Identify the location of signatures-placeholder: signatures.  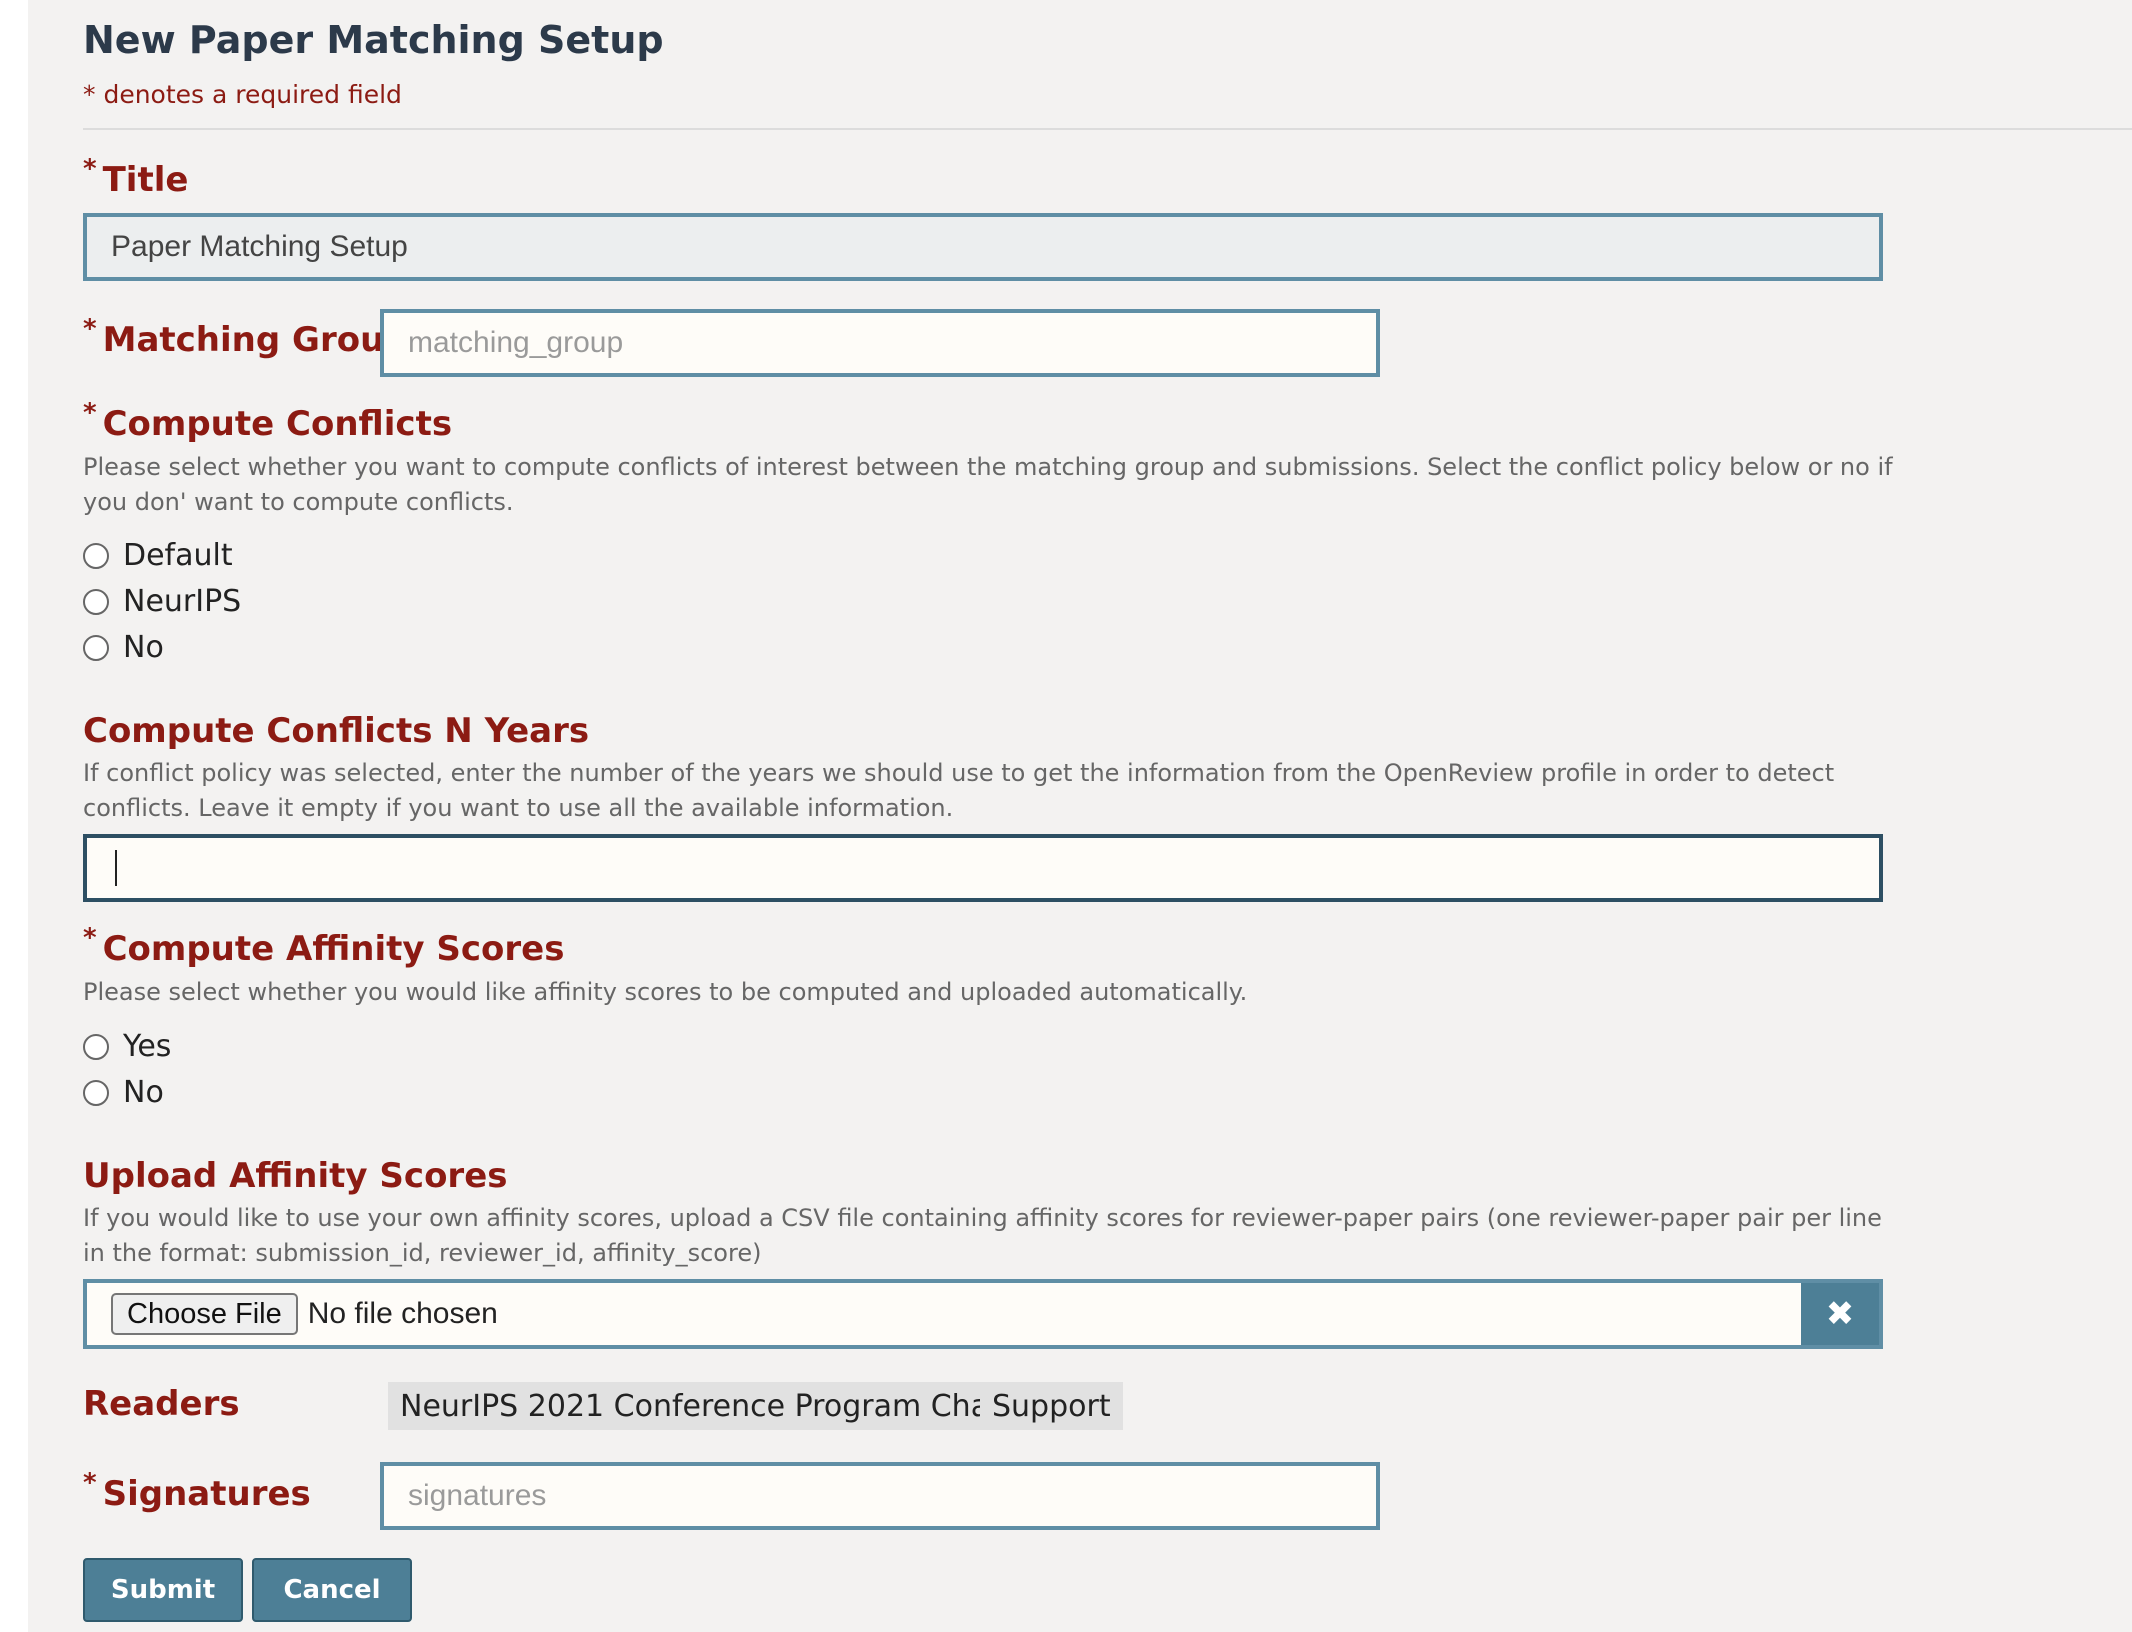
(477, 1495).